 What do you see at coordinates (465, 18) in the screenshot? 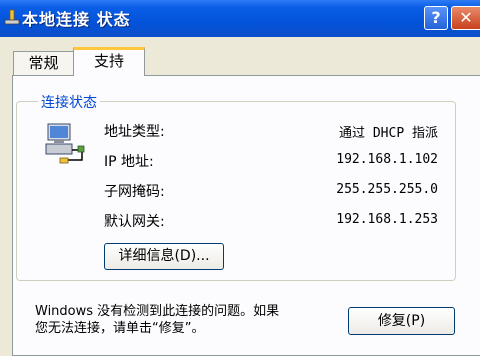
I see `close-button: ✕` at bounding box center [465, 18].